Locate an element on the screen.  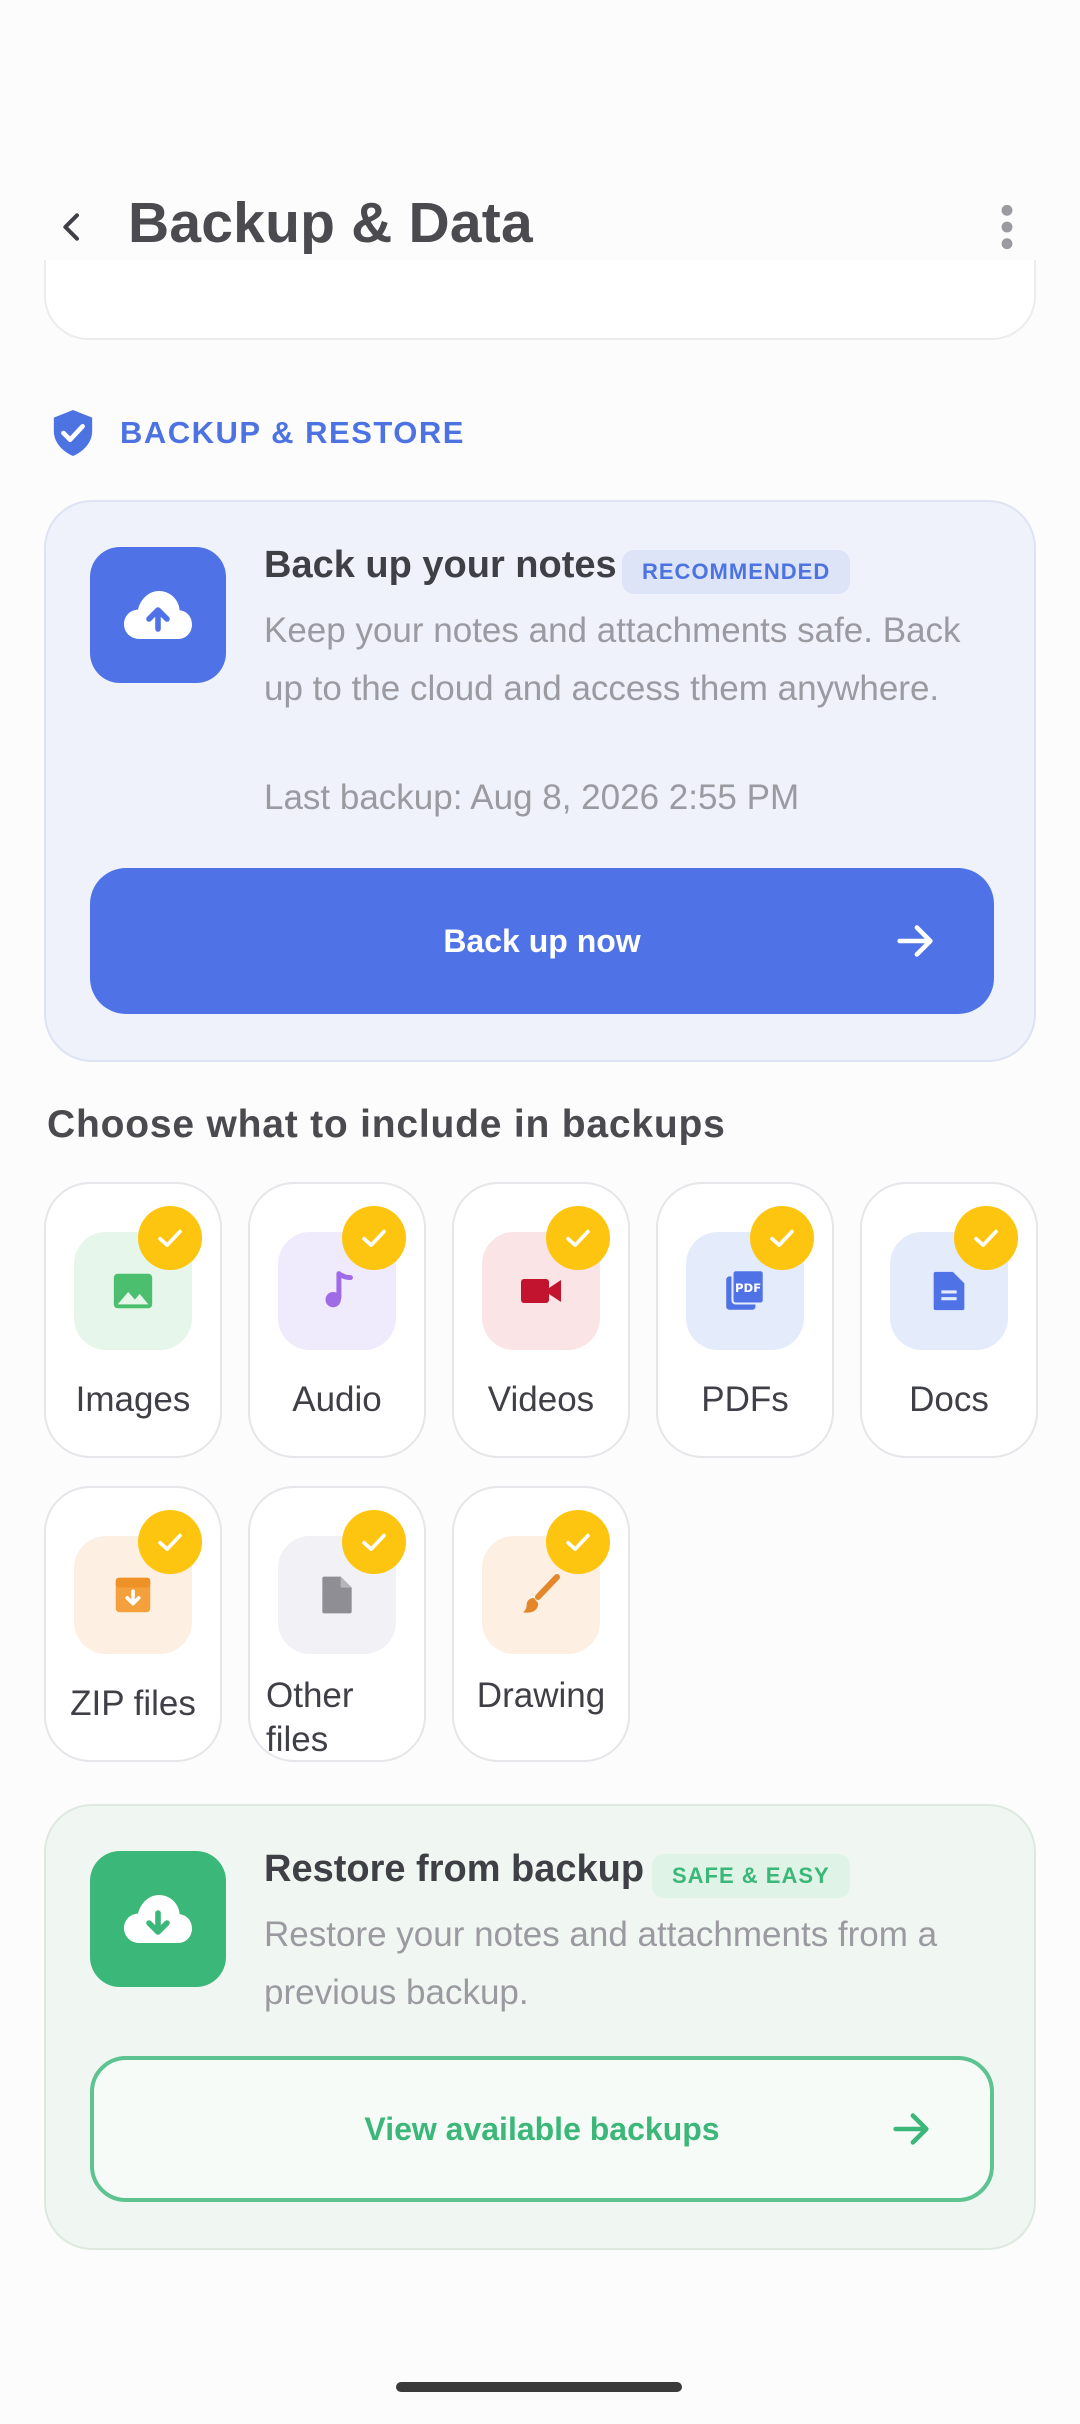
docs-check-icon is located at coordinates (986, 1238).